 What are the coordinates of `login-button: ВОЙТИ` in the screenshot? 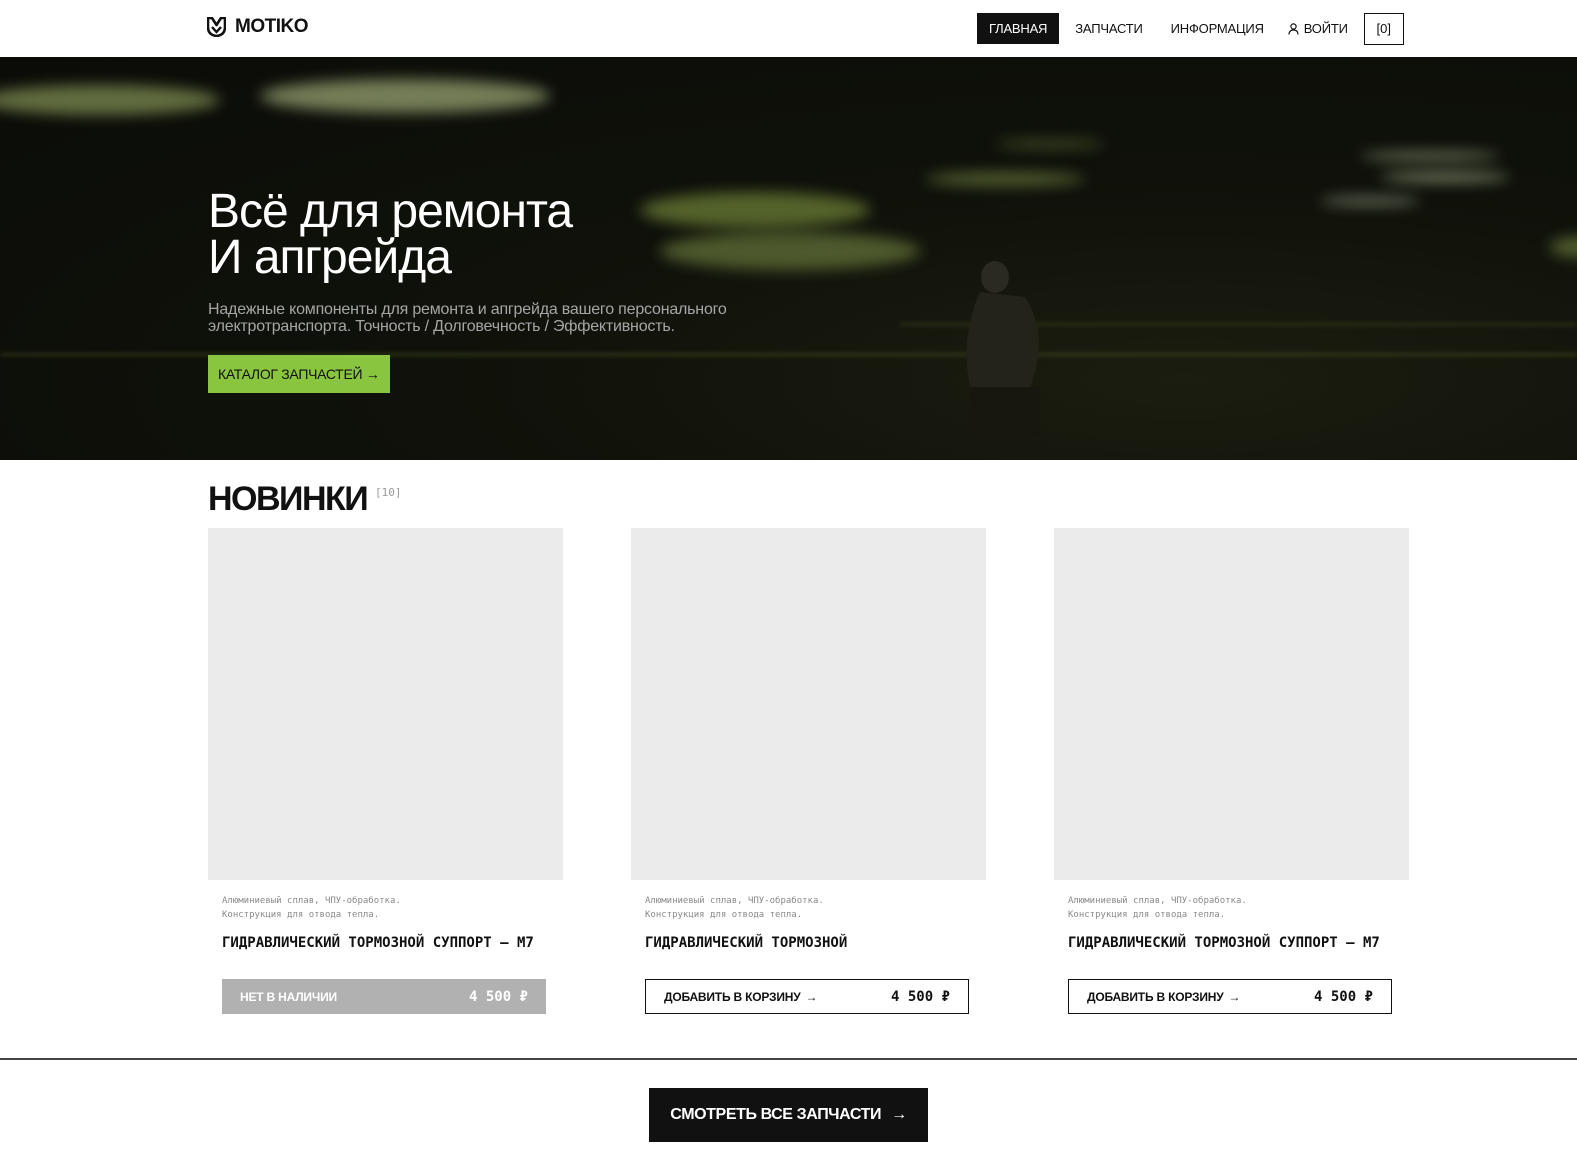 It's located at (1318, 28).